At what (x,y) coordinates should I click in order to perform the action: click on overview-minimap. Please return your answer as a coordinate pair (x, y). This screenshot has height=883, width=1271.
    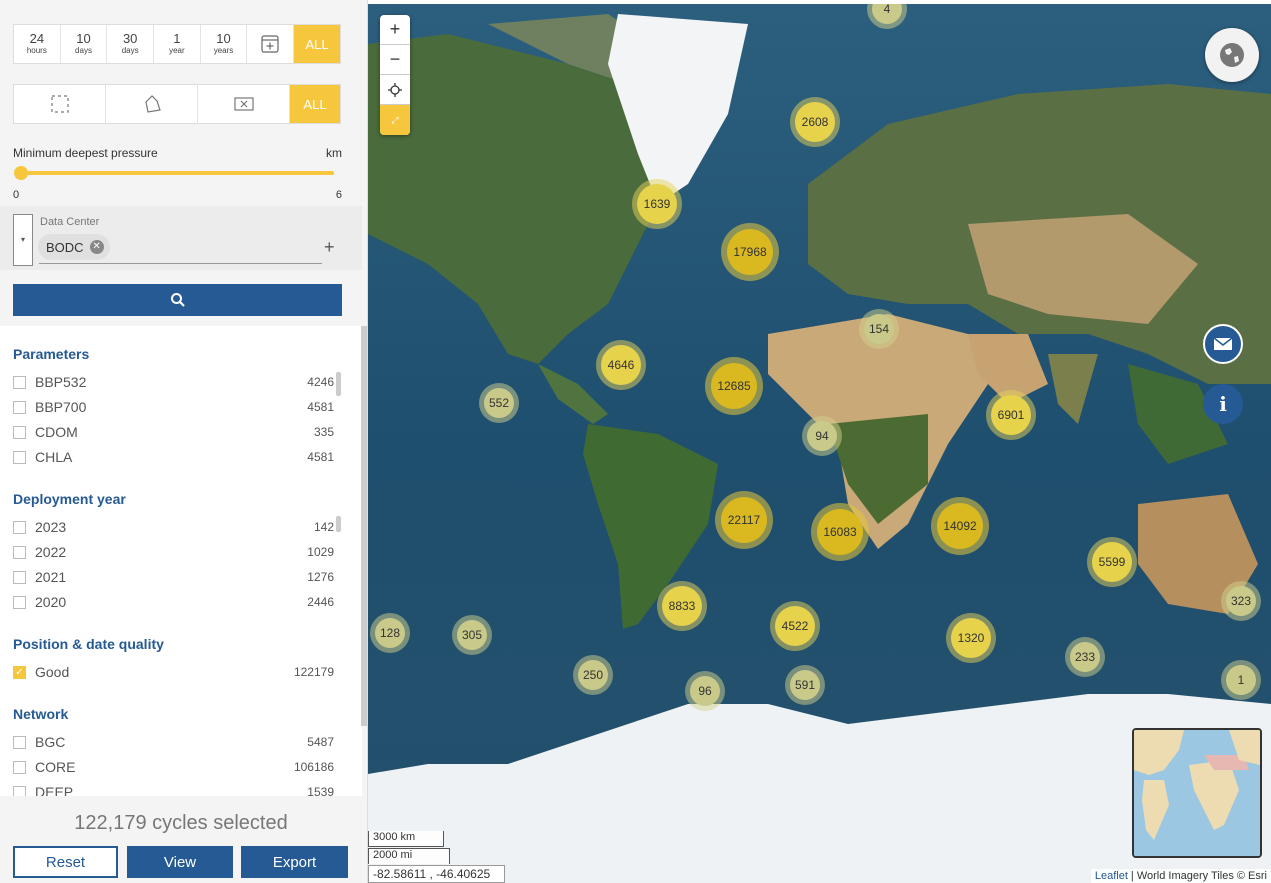
    Looking at the image, I should click on (1197, 793).